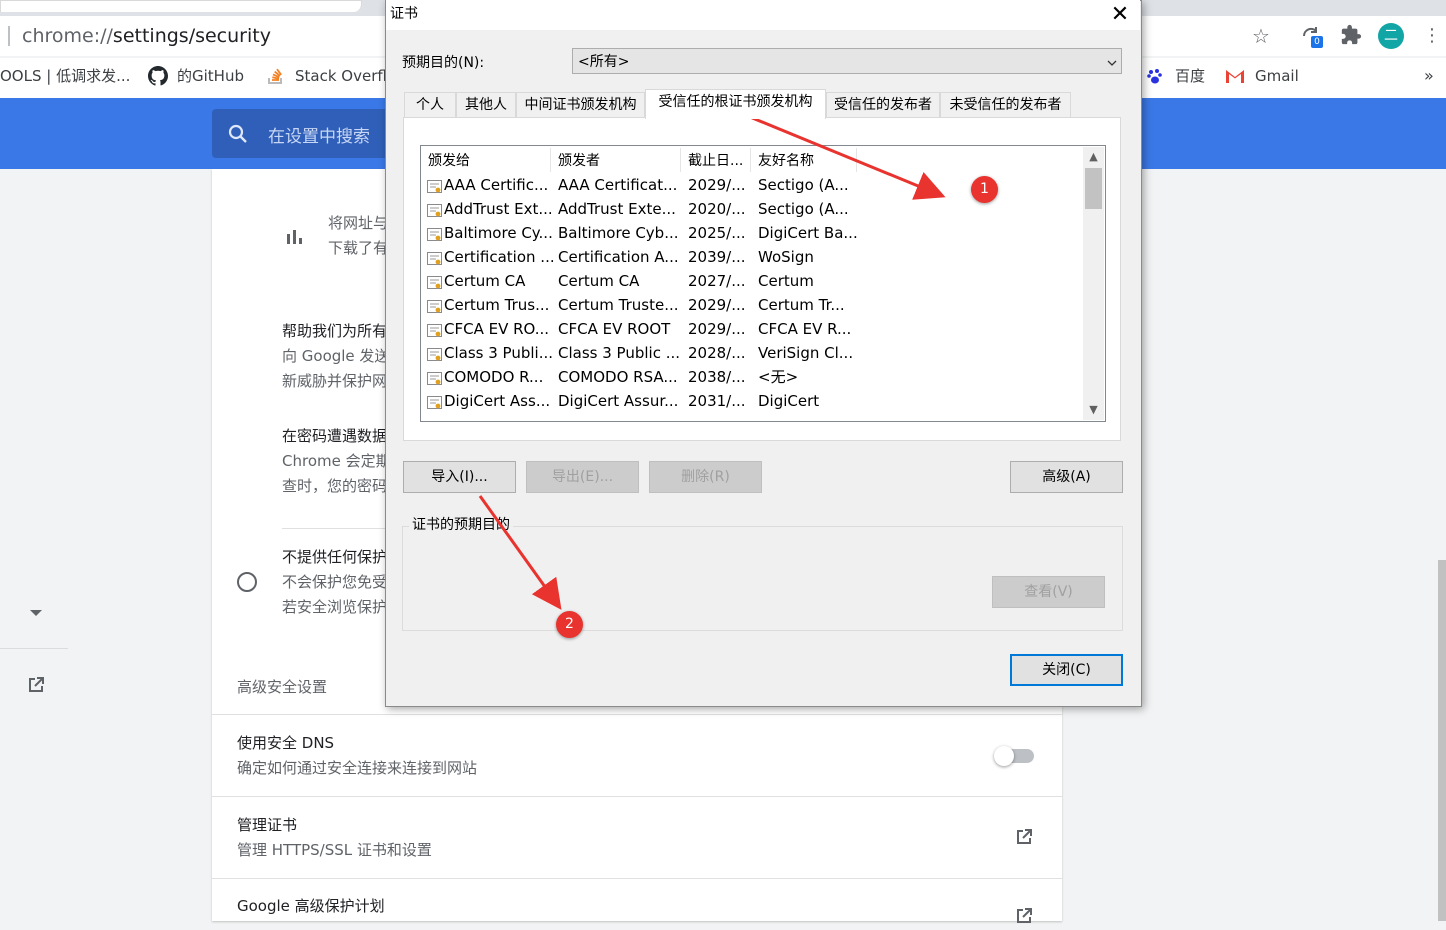 This screenshot has height=930, width=1446. Describe the element at coordinates (336, 461) in the screenshot. I see `setting-desc-line: Chrome 会定期` at that location.